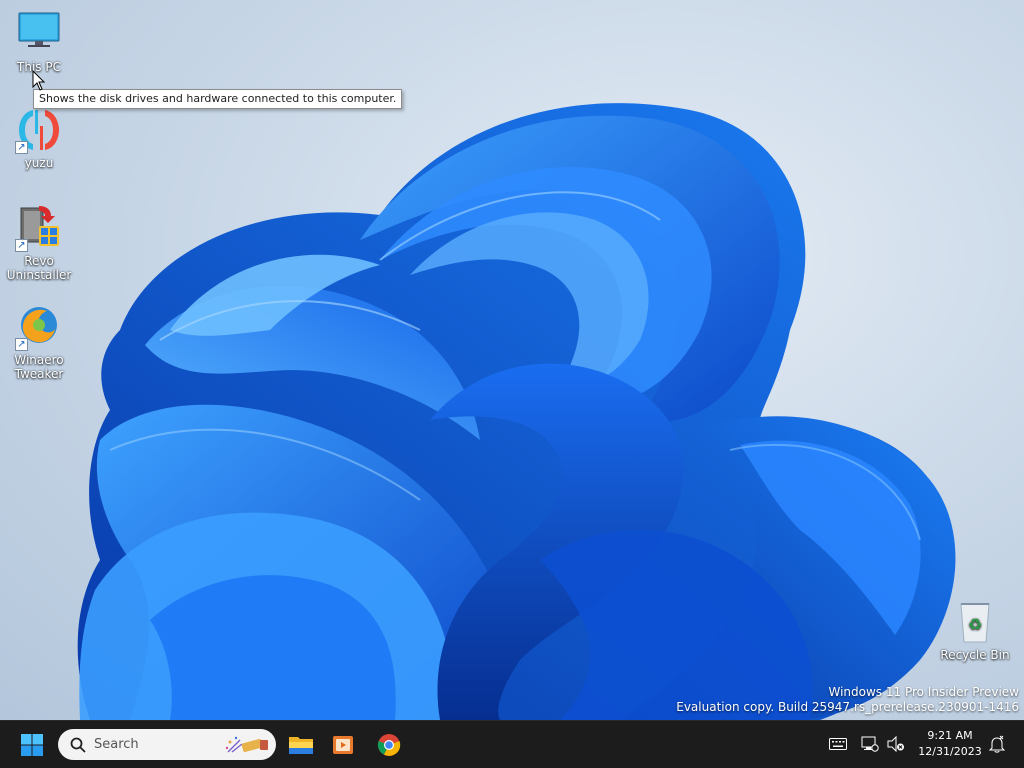  Describe the element at coordinates (950, 751) in the screenshot. I see `clock-date: 12/31/2023` at that location.